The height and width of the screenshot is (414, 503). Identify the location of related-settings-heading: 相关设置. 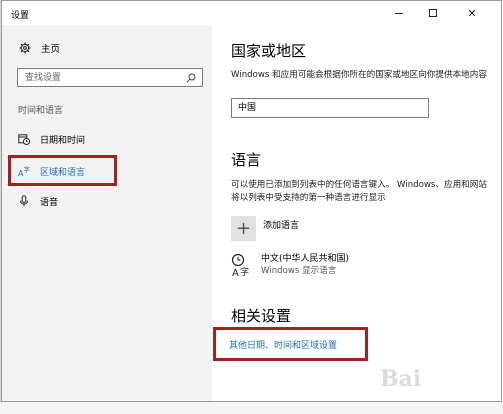
(261, 316).